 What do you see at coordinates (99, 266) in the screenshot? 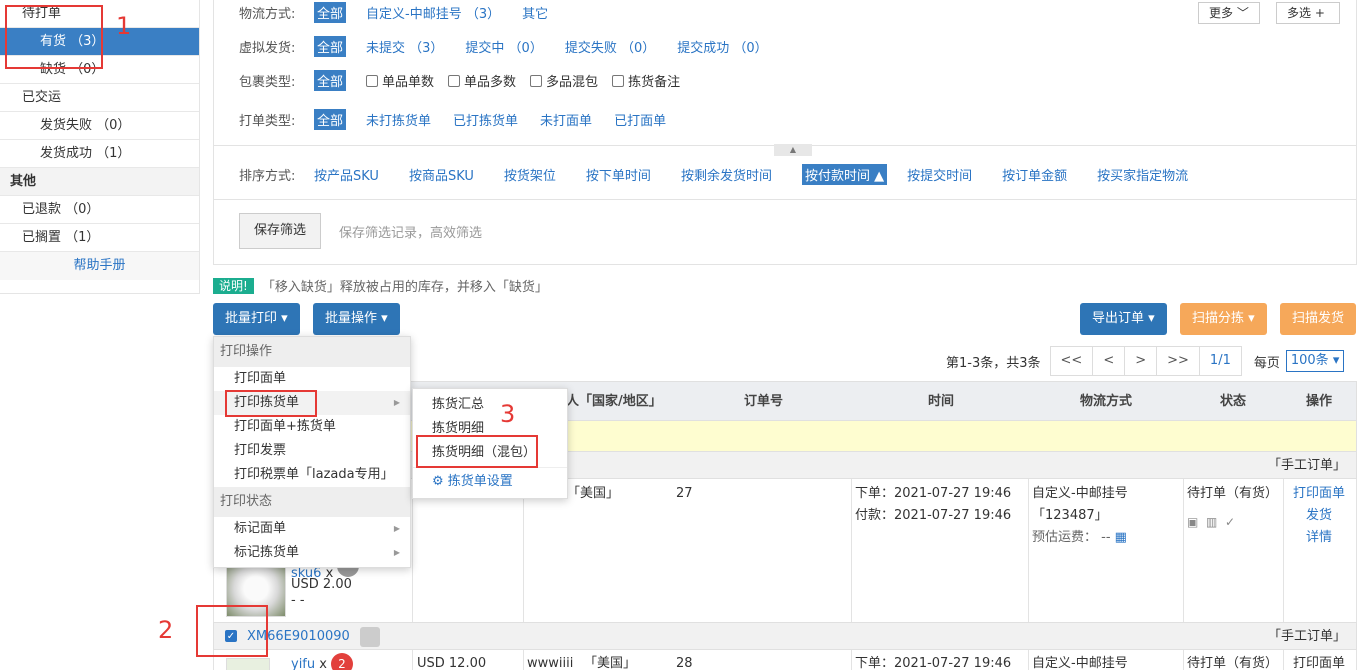
I see `help-manual-link: 帮助手册` at bounding box center [99, 266].